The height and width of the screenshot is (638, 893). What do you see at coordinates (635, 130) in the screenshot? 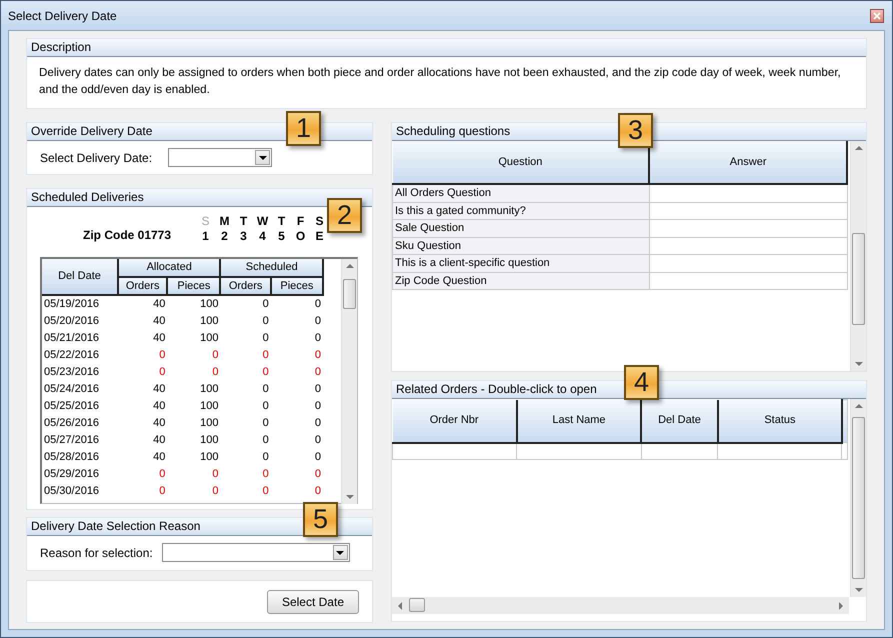
I see `callout-badge: 3` at bounding box center [635, 130].